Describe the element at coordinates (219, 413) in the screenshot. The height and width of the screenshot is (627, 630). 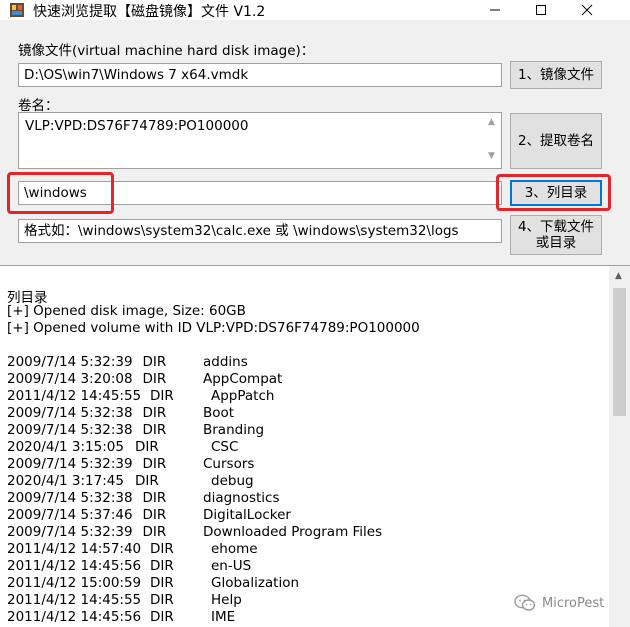
I see `entry-name: Boot` at that location.